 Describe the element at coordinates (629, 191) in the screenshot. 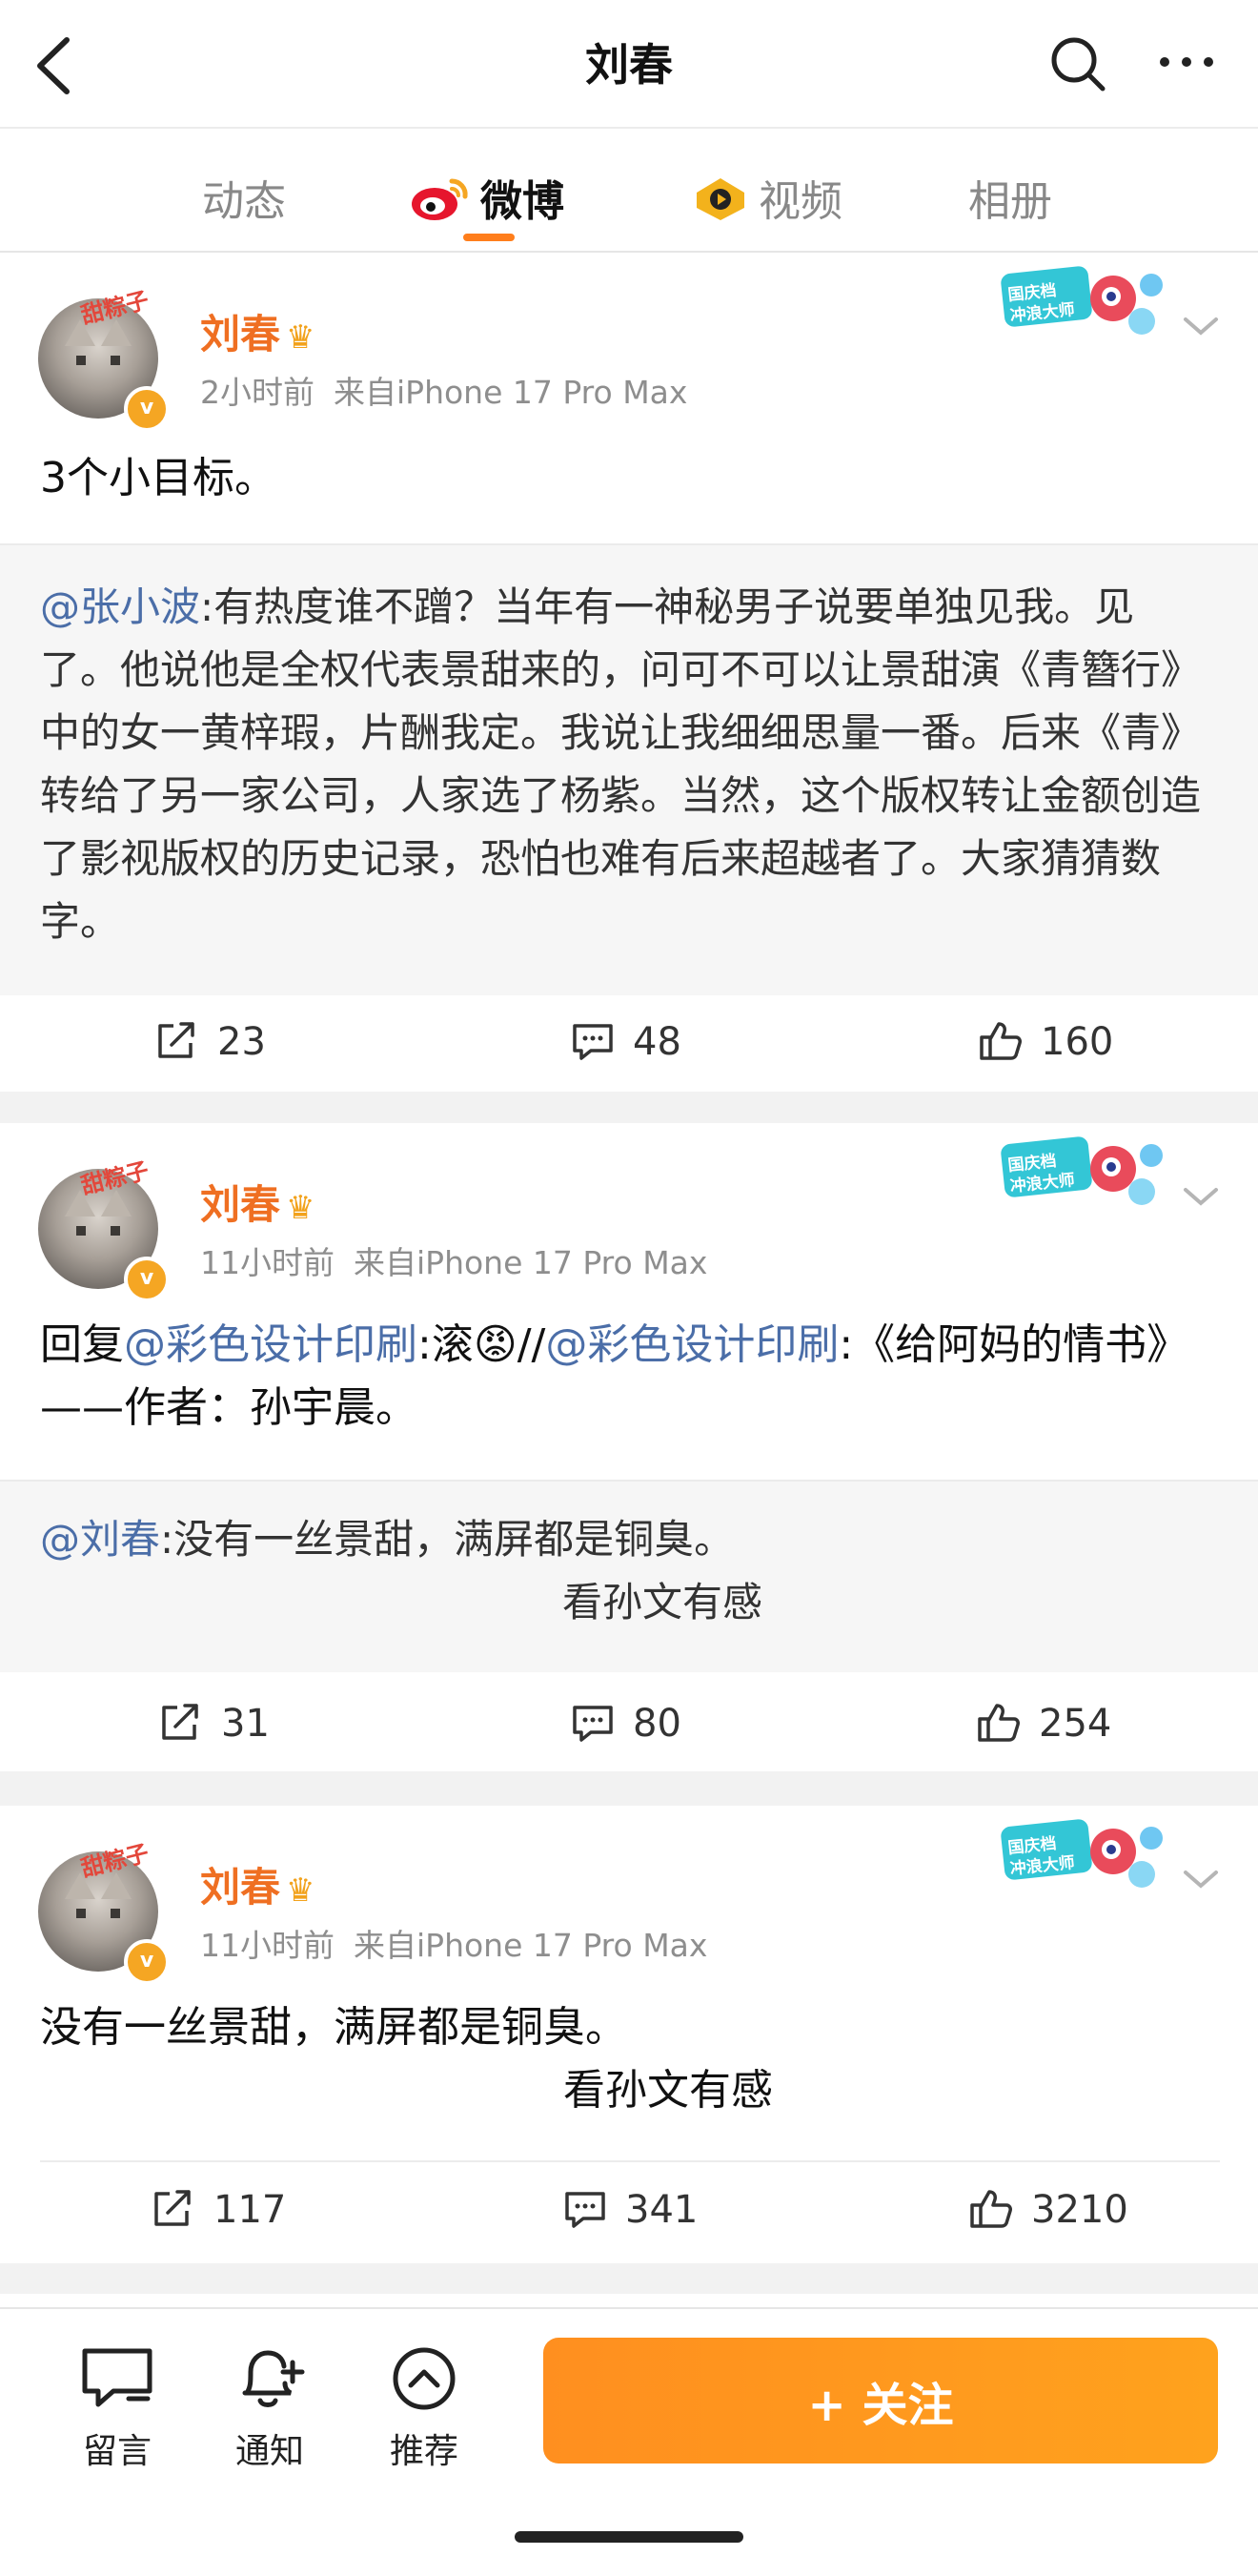

I see `profile-tabs: 动态 微博 视频 相册` at that location.